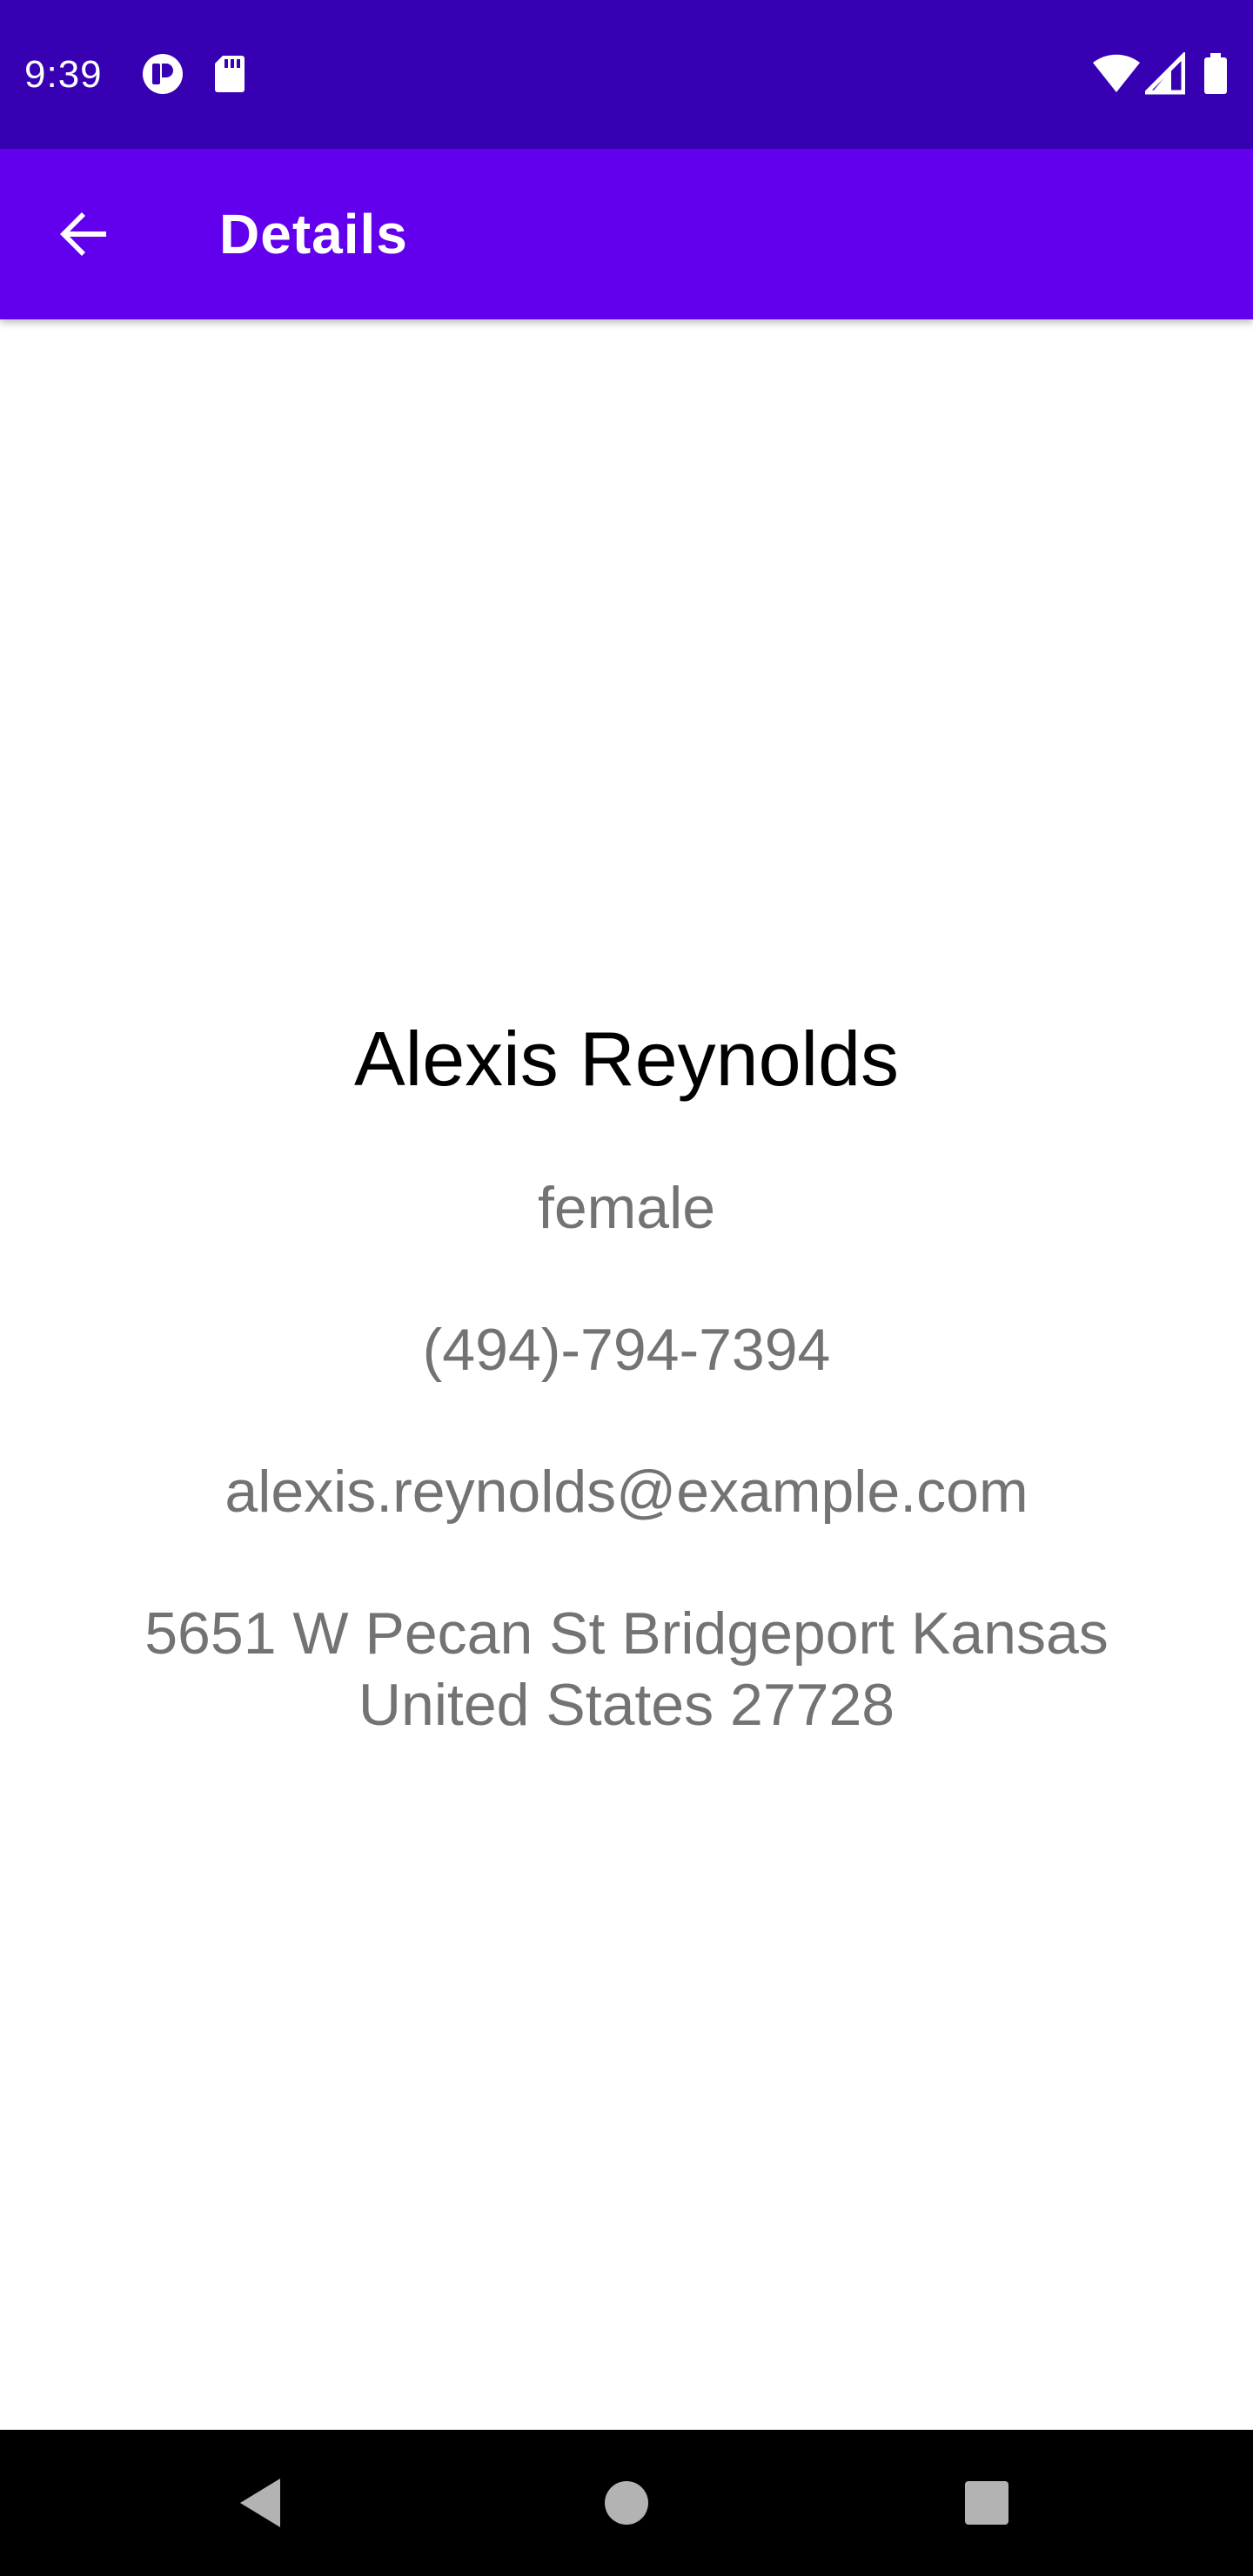  Describe the element at coordinates (313, 234) in the screenshot. I see `page-title: Details` at that location.